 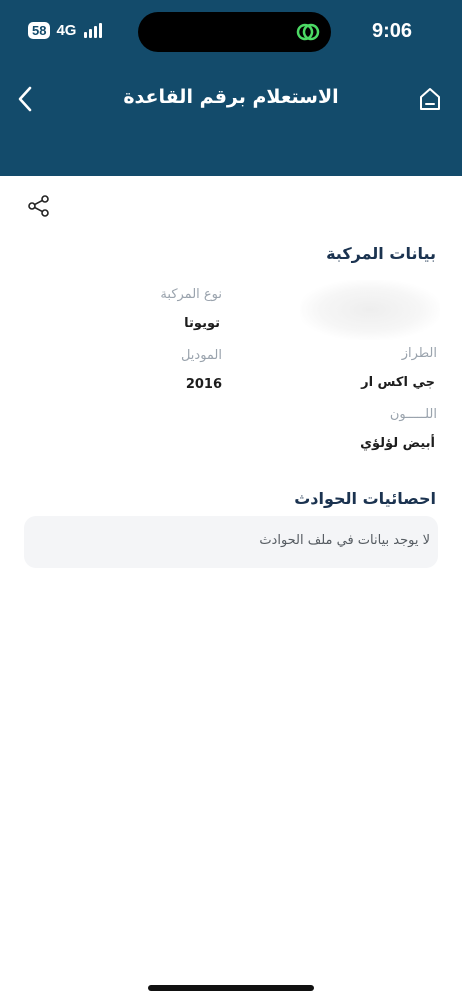 What do you see at coordinates (419, 353) in the screenshot?
I see `trim-label: الطراز` at bounding box center [419, 353].